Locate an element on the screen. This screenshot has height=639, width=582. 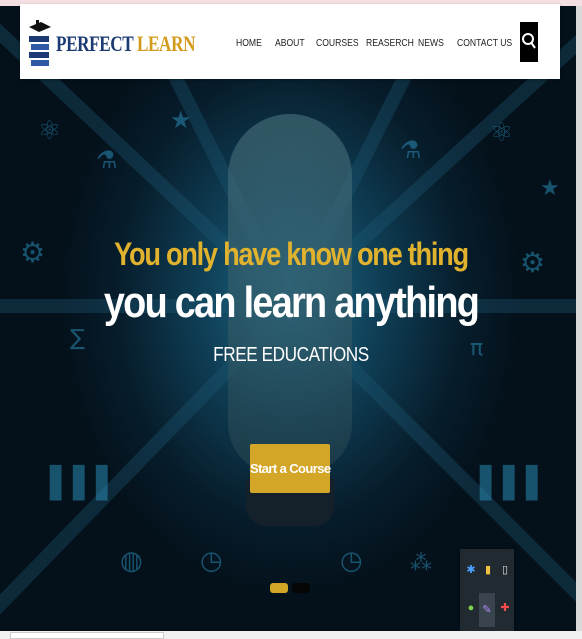
bluetooth-icon: ✱ is located at coordinates (471, 570).